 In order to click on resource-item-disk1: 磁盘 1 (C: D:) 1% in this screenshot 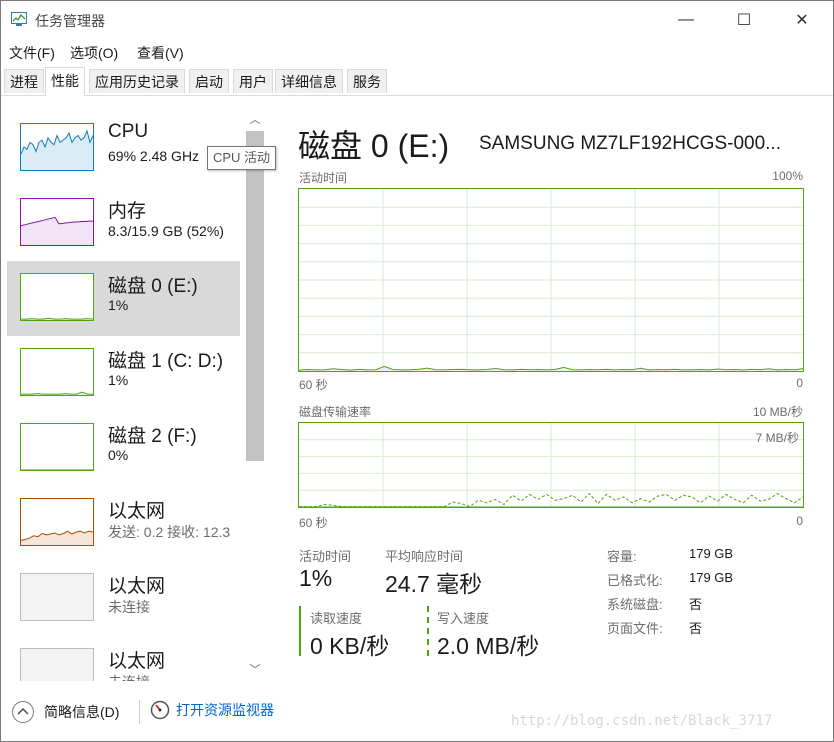, I will do `click(123, 373)`.